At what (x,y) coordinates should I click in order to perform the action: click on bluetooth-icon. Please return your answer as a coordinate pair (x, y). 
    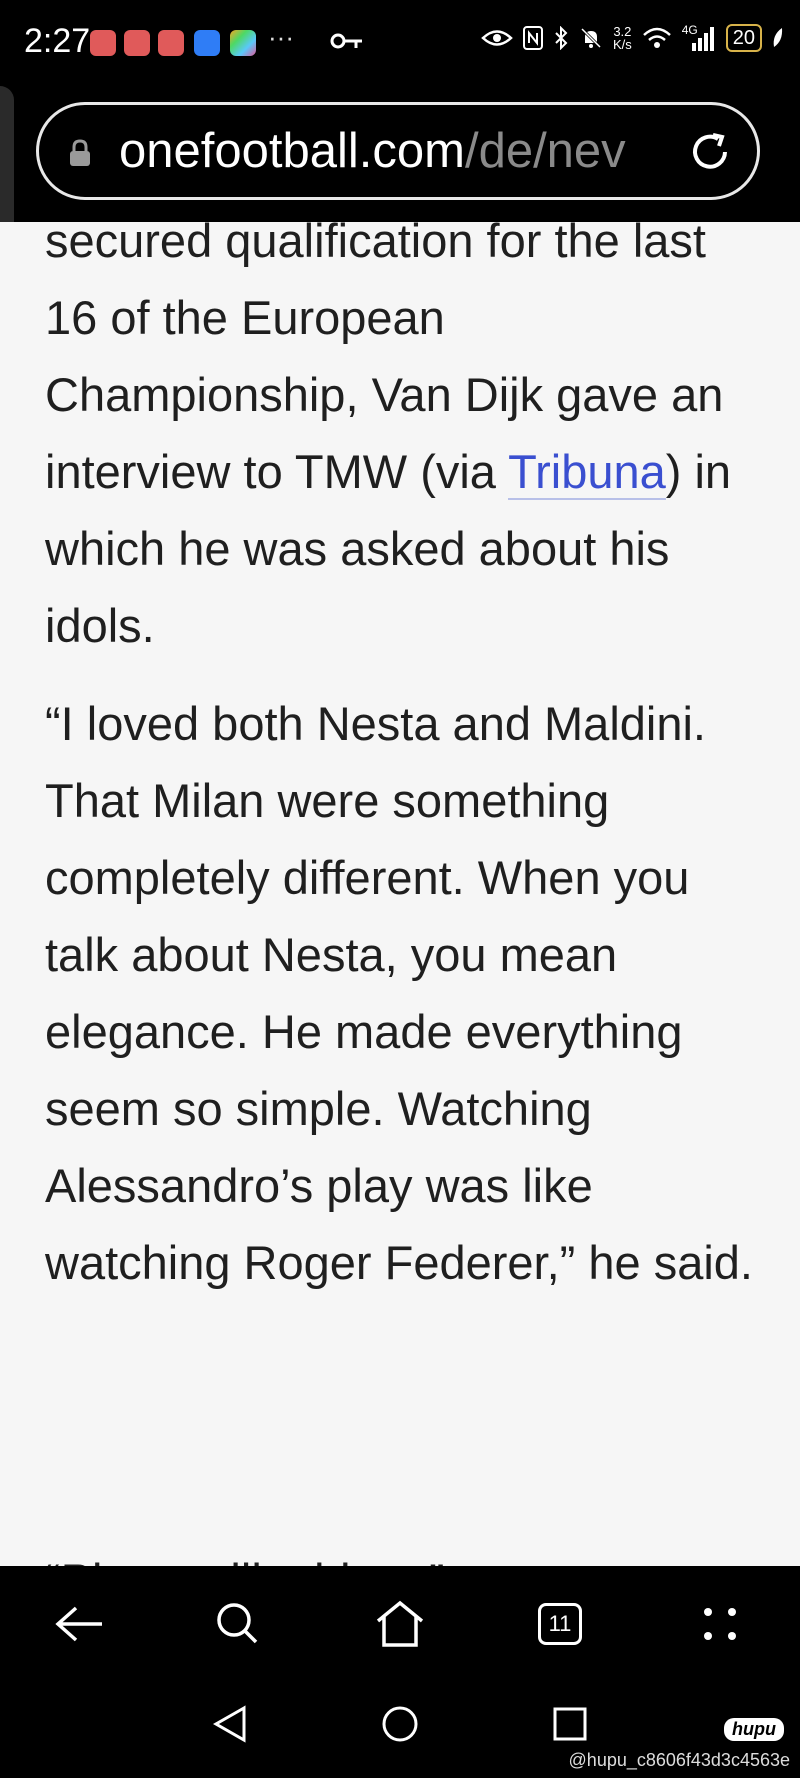
    Looking at the image, I should click on (561, 38).